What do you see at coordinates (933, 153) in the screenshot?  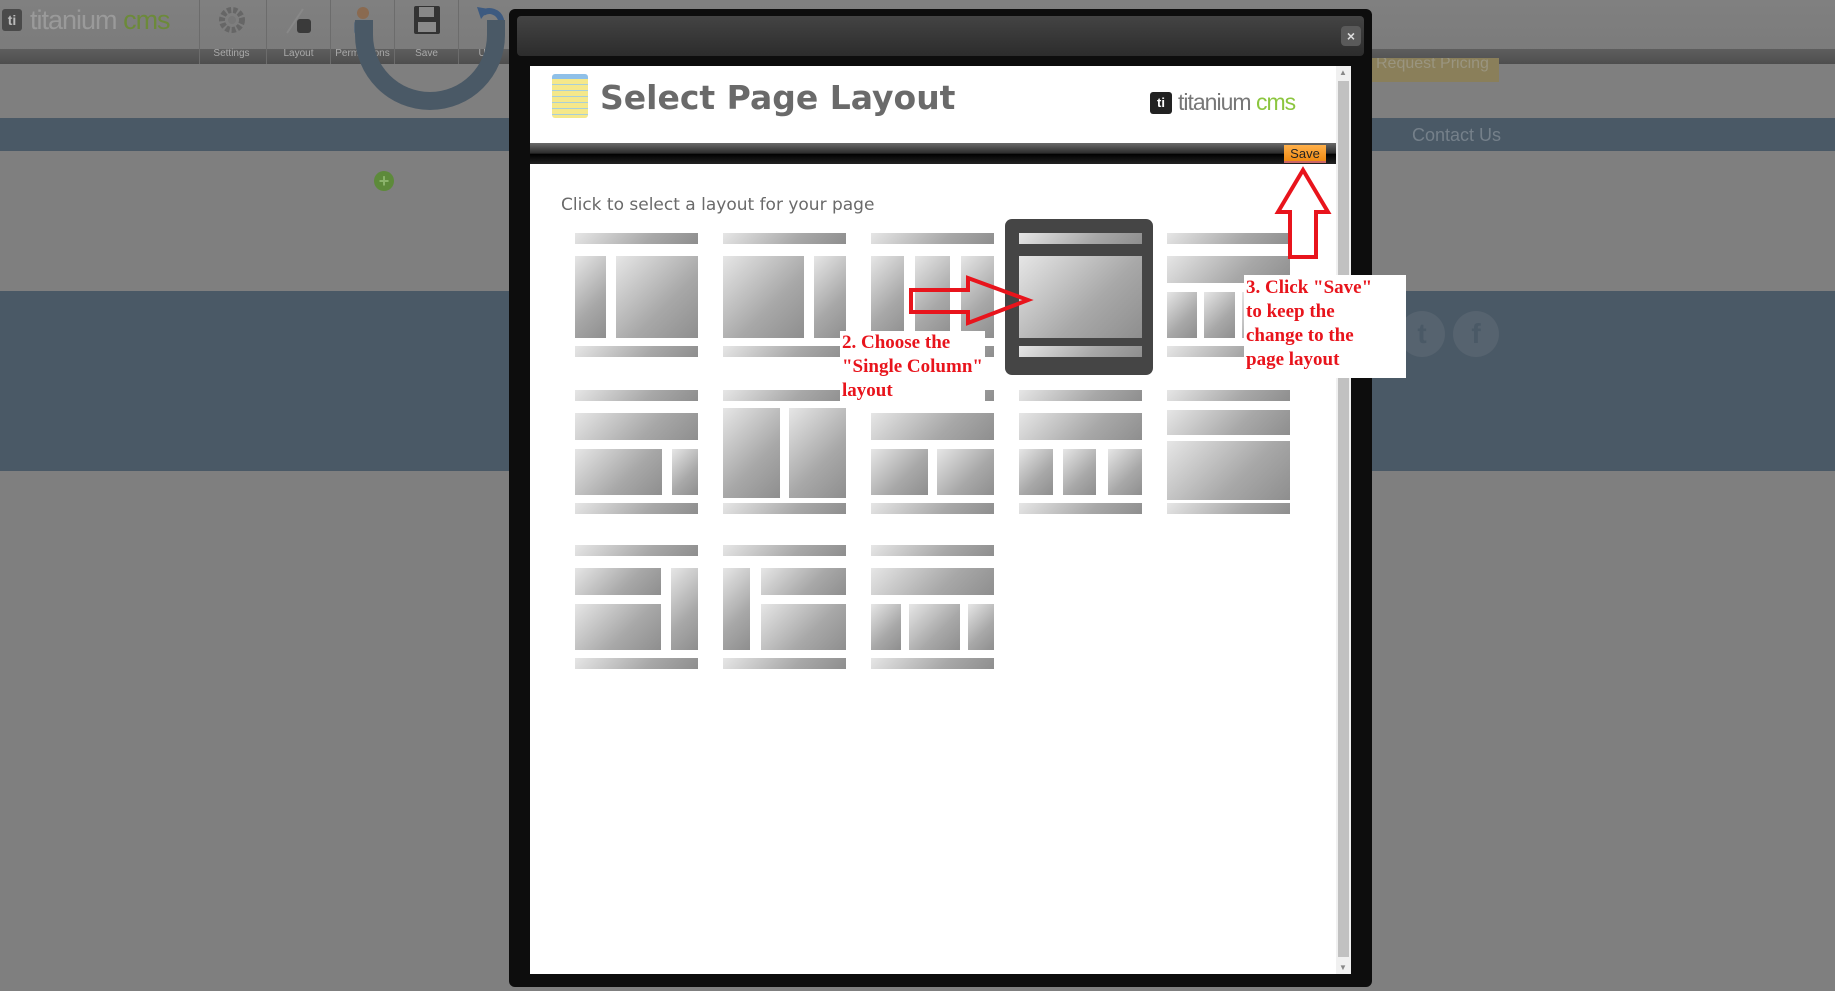 I see `modal-action-bar` at bounding box center [933, 153].